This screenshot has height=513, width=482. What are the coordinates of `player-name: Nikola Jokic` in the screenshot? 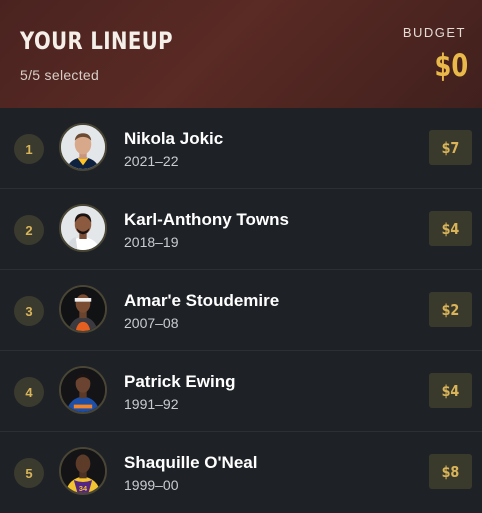 It's located at (174, 138).